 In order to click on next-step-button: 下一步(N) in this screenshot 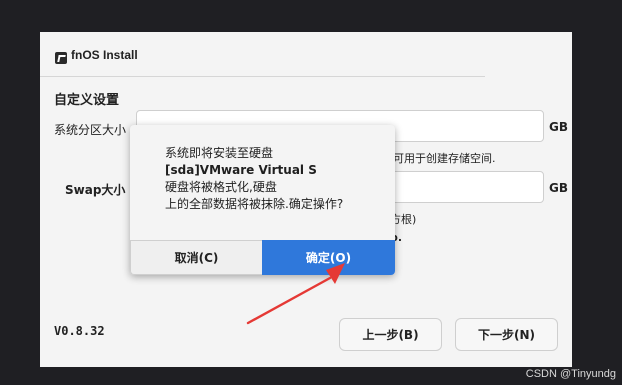, I will do `click(506, 334)`.